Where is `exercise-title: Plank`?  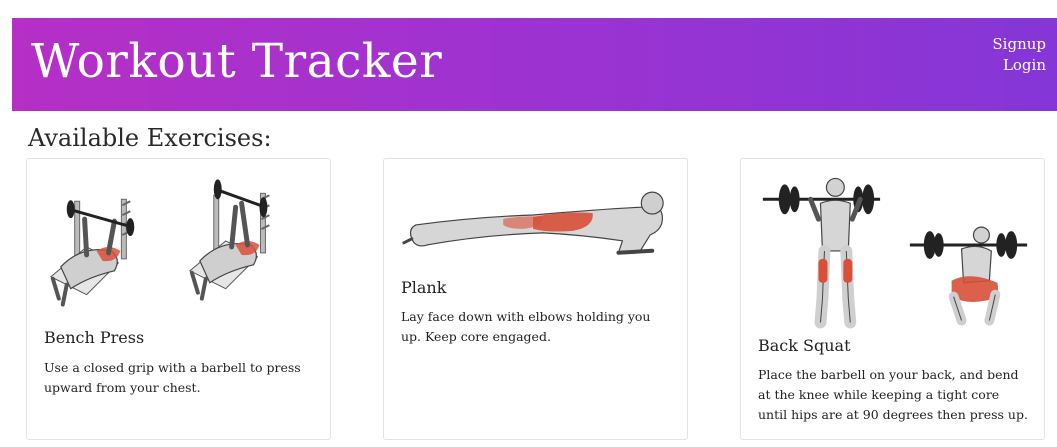
exercise-title: Plank is located at coordinates (424, 287).